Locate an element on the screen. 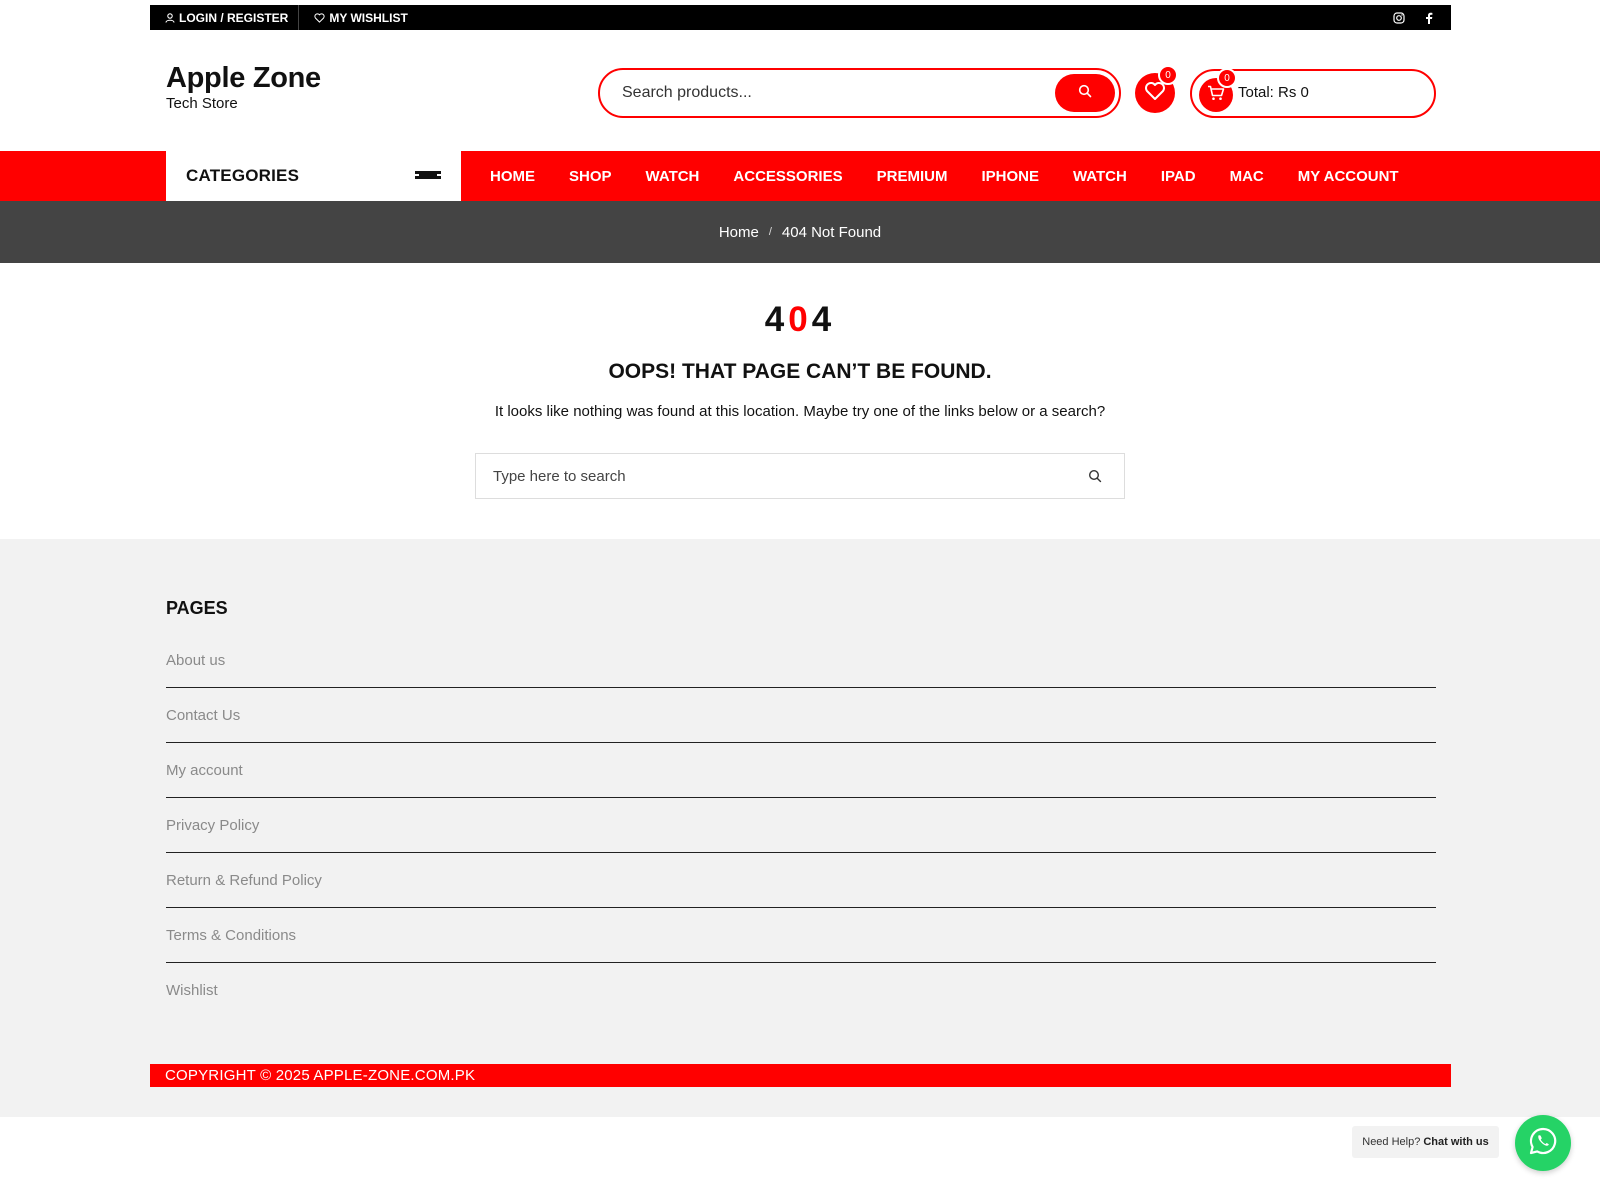  product-search-button is located at coordinates (1085, 93).